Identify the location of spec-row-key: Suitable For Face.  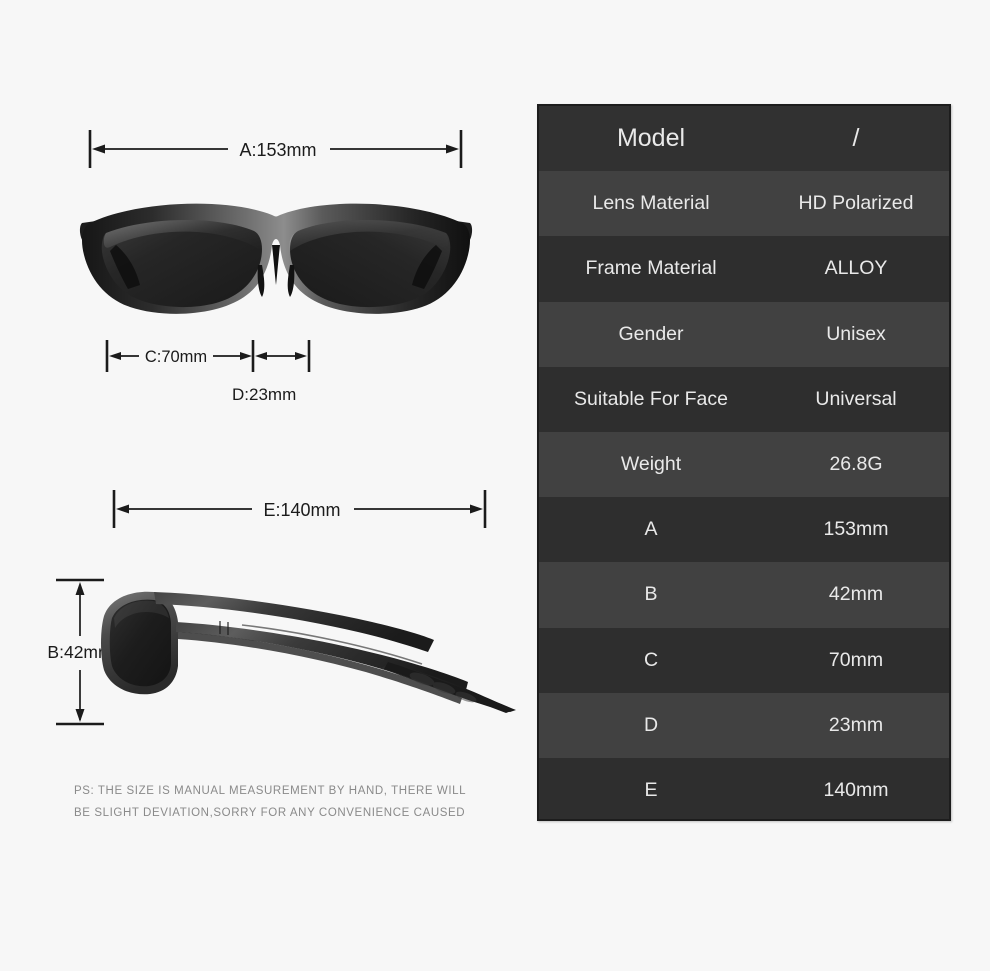
(651, 398).